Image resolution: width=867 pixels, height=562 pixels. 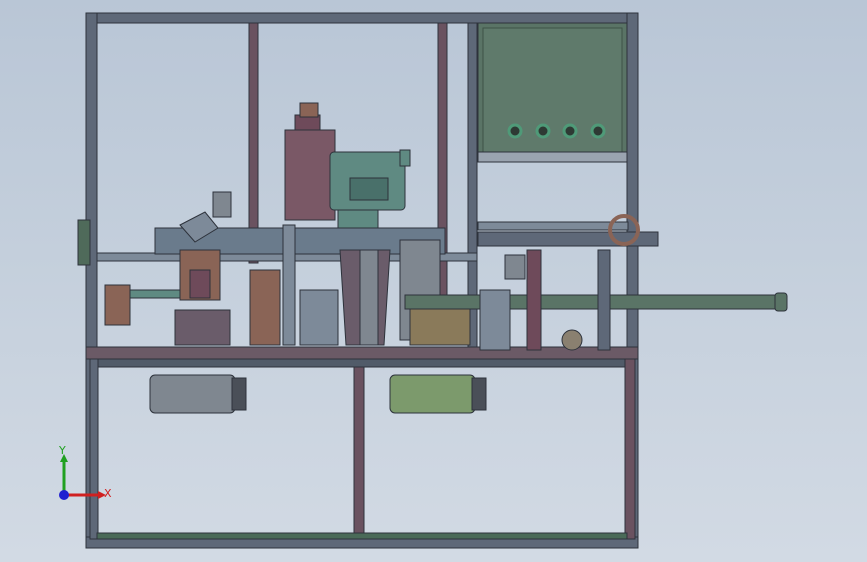 I want to click on slide-post, so click(x=369, y=297).